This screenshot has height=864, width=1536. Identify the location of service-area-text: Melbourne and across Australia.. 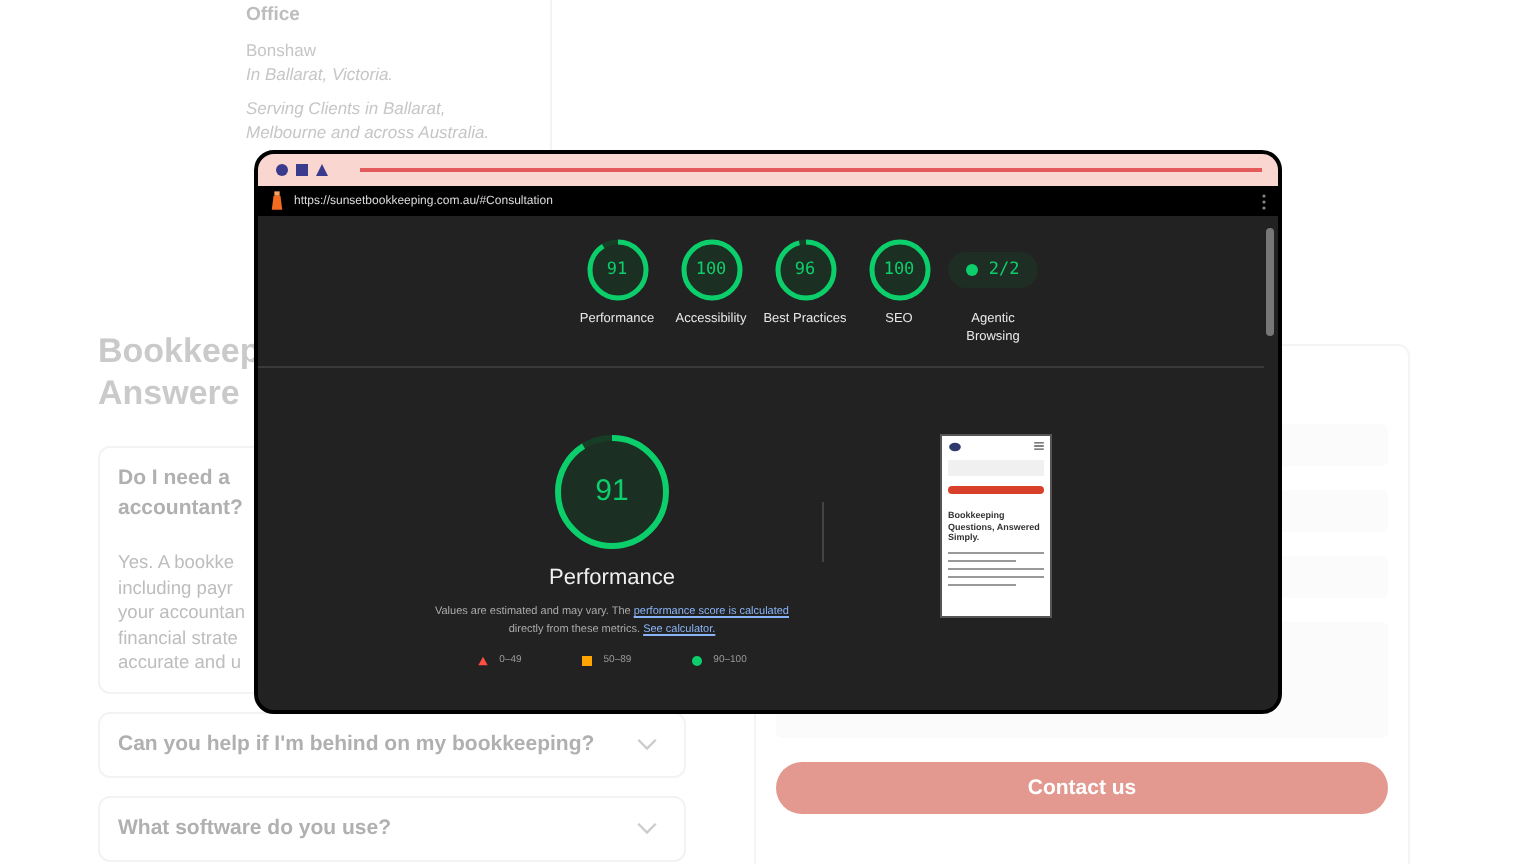
(369, 132).